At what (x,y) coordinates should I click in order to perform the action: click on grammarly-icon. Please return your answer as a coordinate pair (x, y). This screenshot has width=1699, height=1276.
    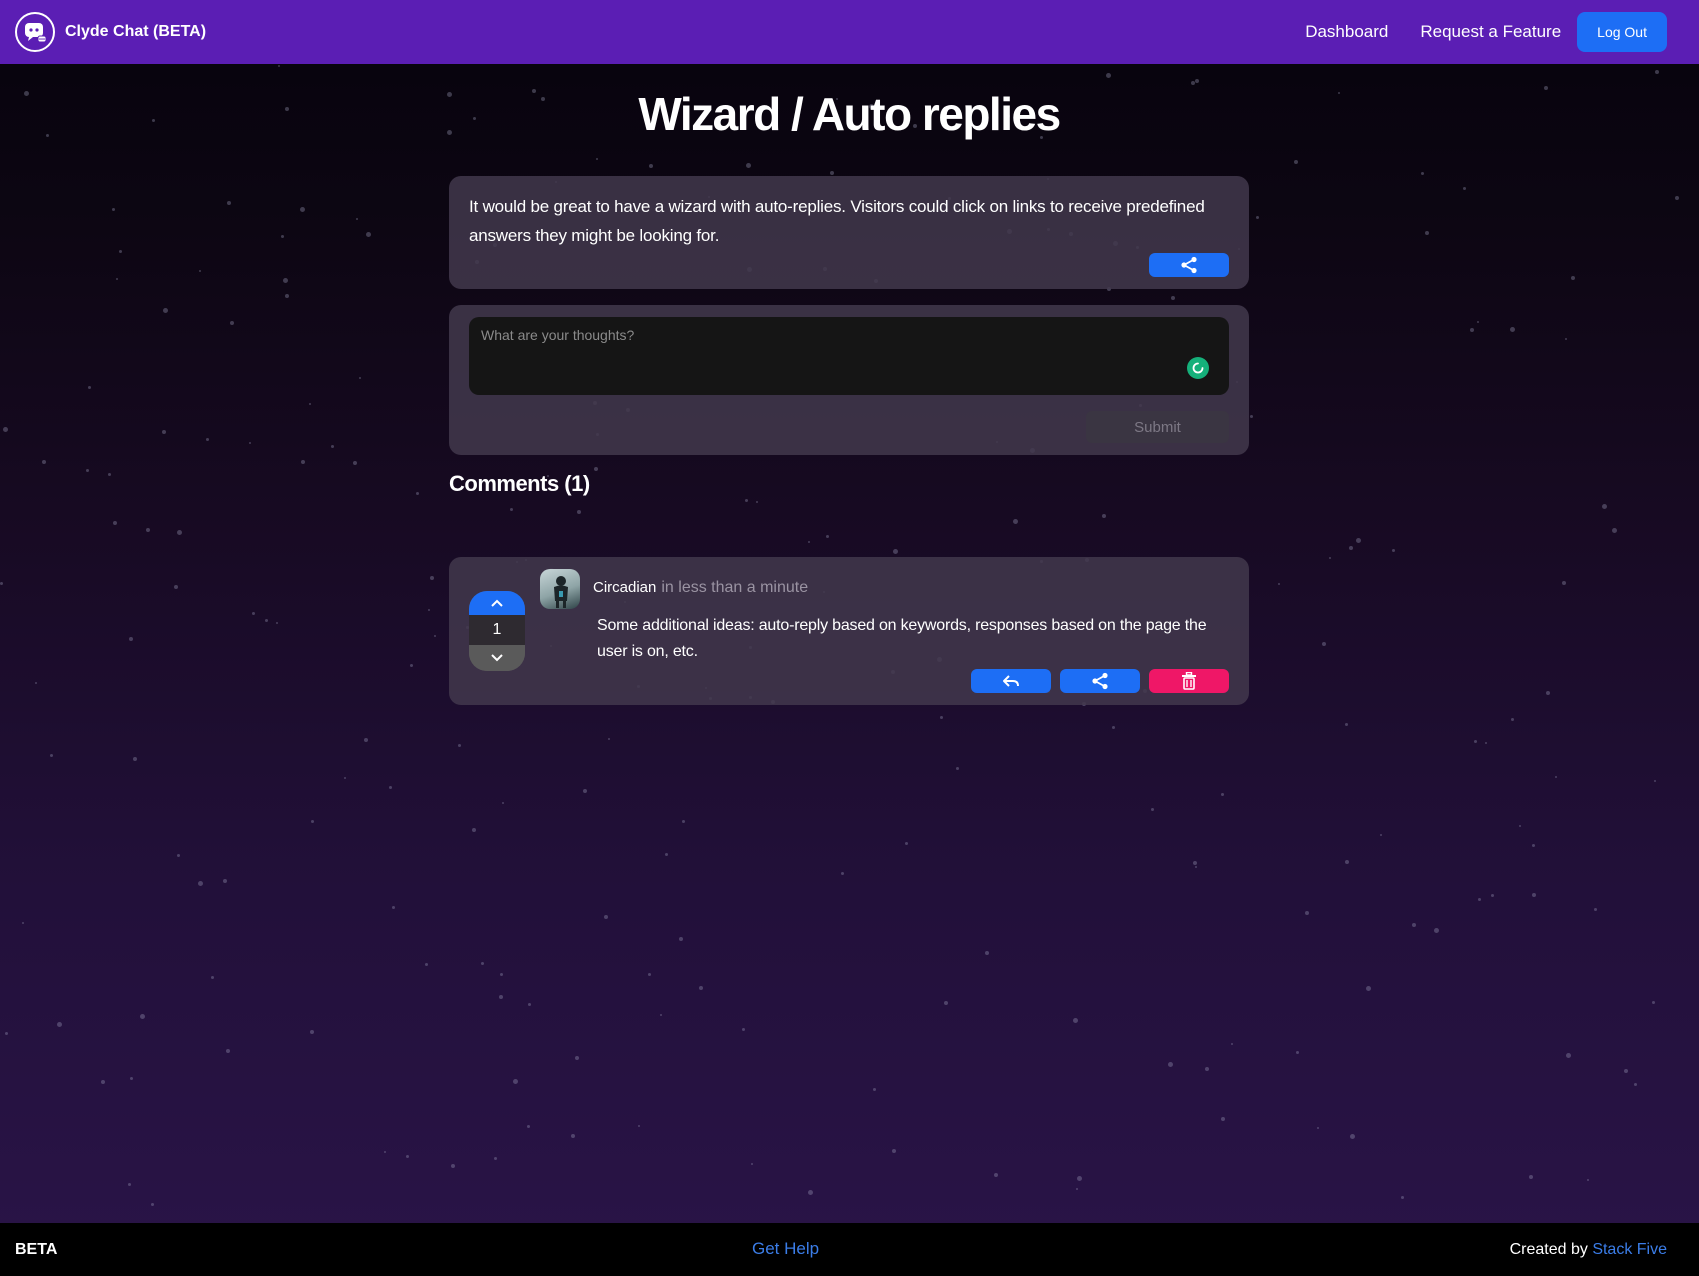
    Looking at the image, I should click on (1198, 368).